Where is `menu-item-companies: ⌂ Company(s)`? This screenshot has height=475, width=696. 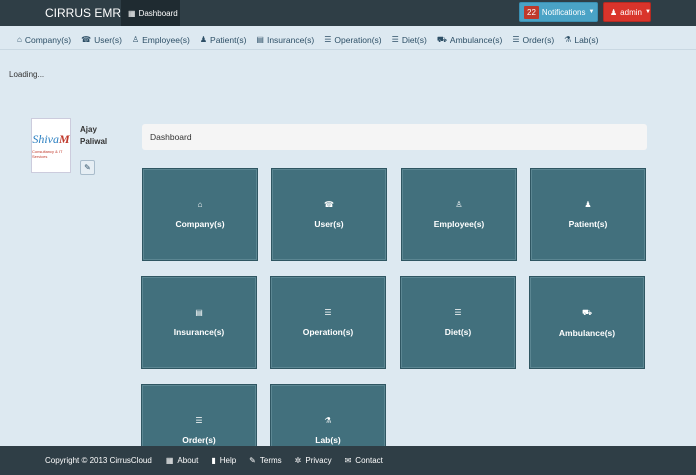
menu-item-companies: ⌂ Company(s) is located at coordinates (44, 40).